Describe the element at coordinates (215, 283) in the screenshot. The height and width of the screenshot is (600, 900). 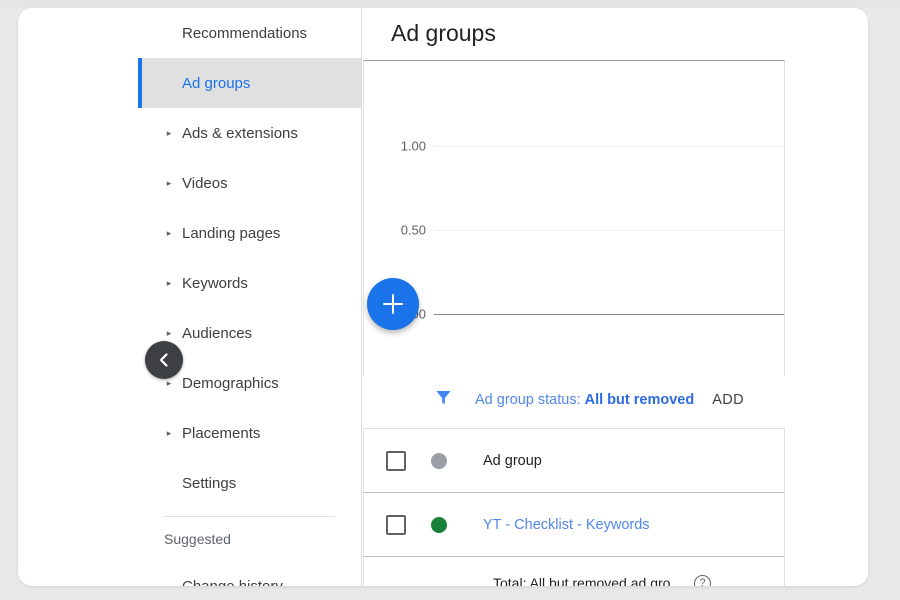
I see `sidebar-item-label: Keywords` at that location.